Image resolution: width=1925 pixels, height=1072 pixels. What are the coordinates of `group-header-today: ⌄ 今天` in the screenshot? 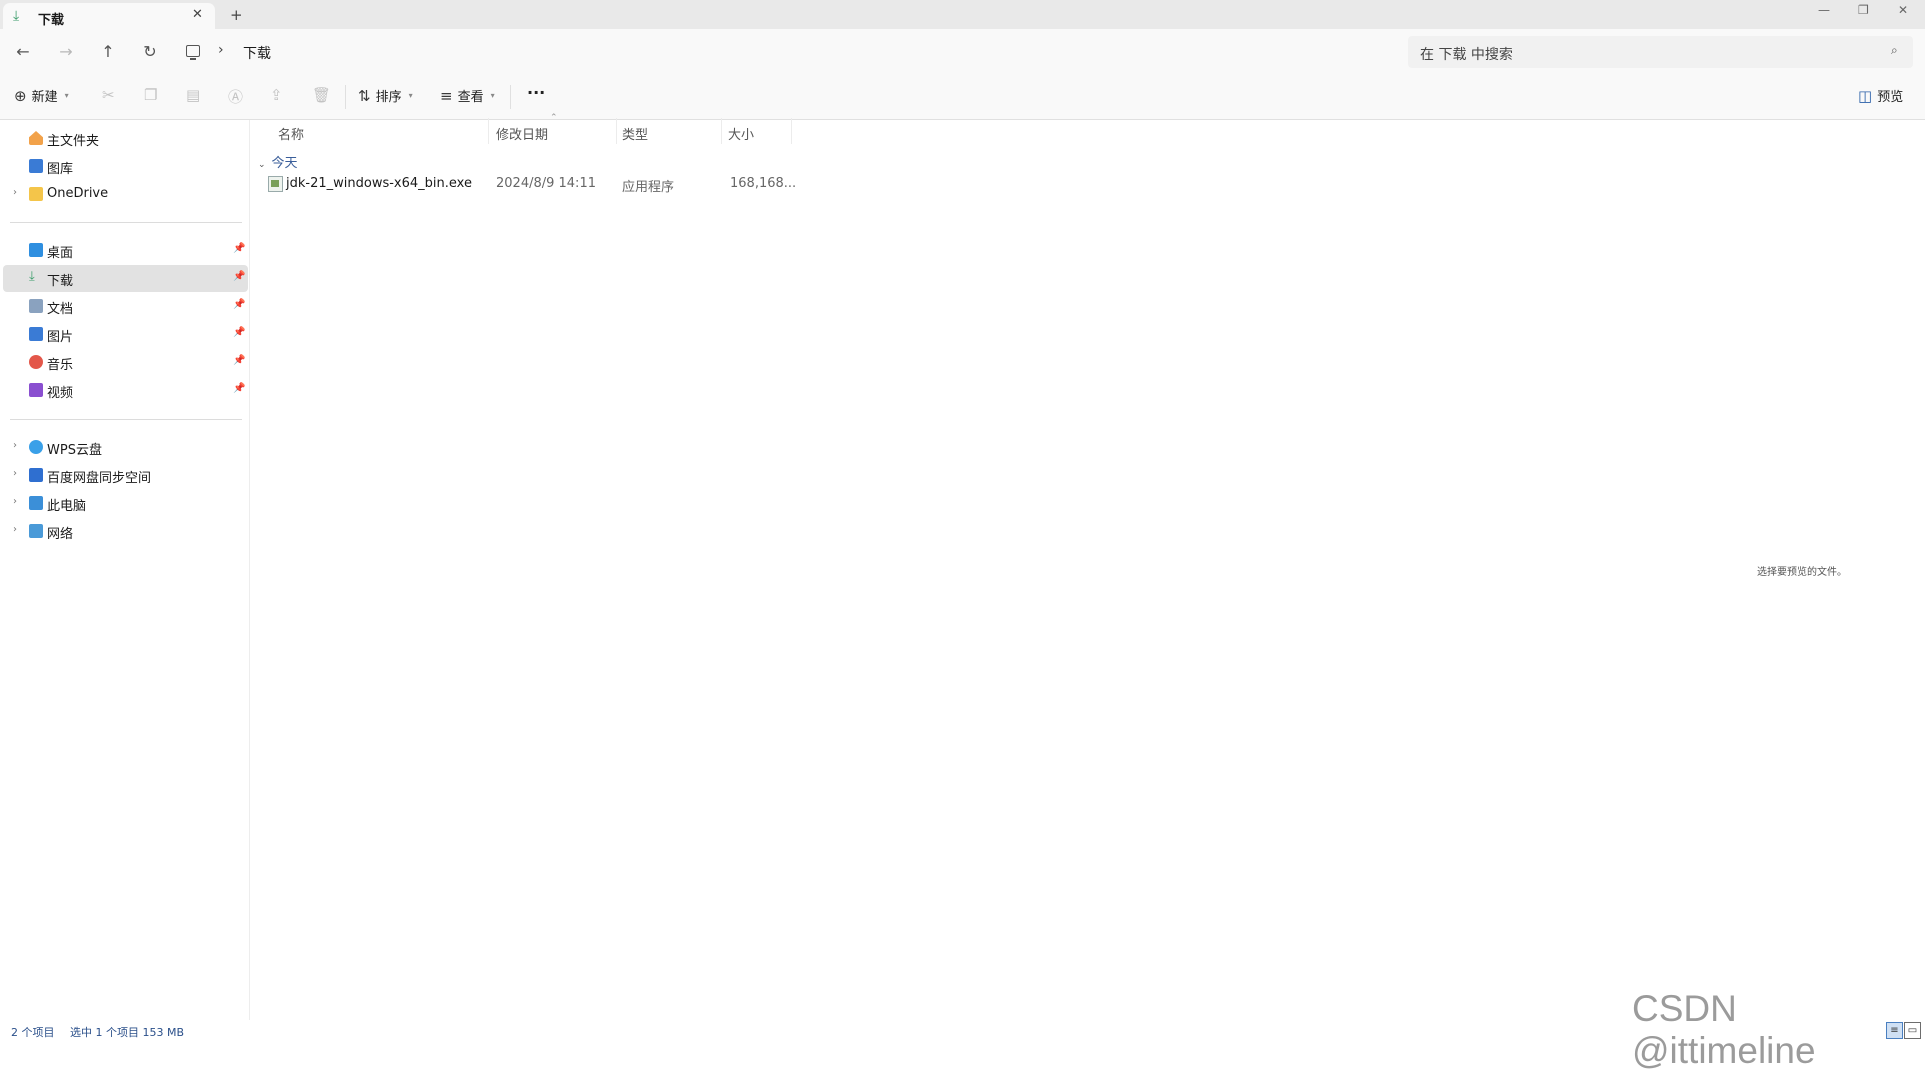 It's located at (278, 161).